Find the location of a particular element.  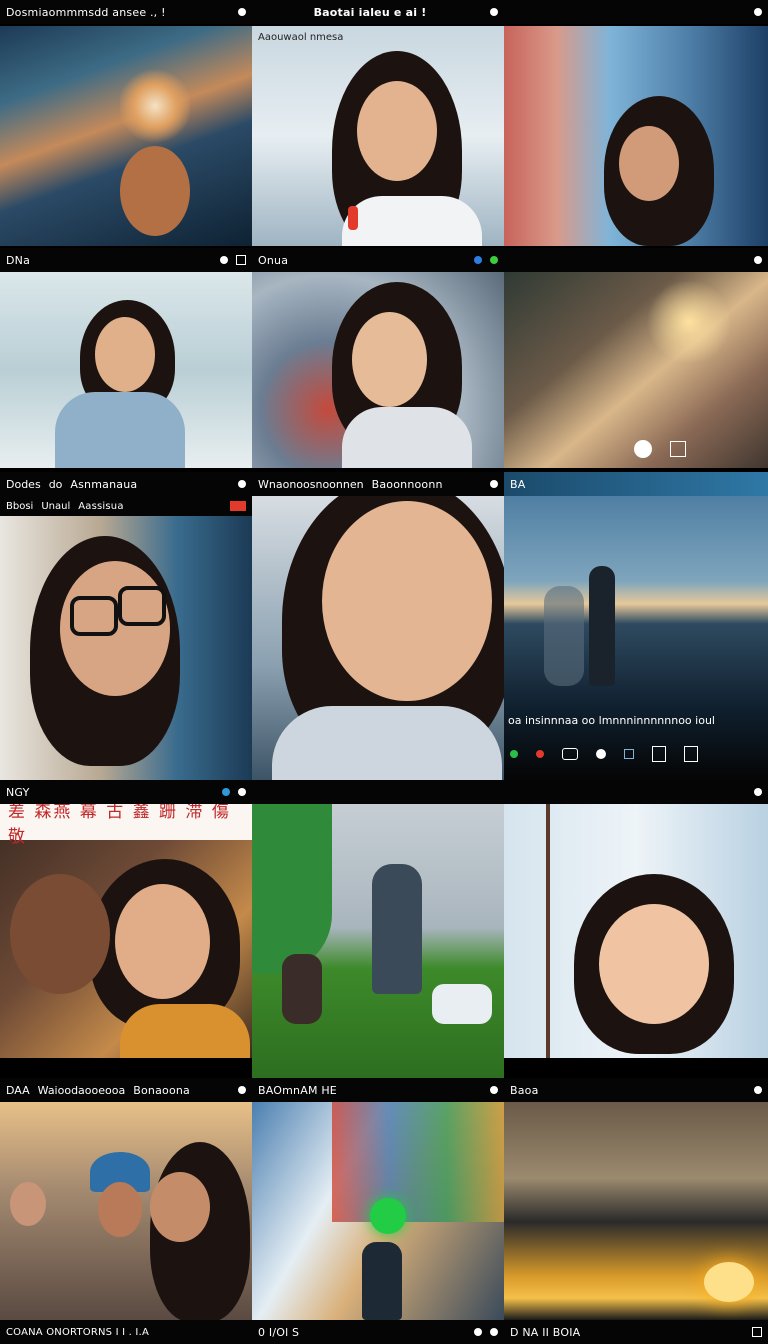

mural is located at coordinates (418, 1162).